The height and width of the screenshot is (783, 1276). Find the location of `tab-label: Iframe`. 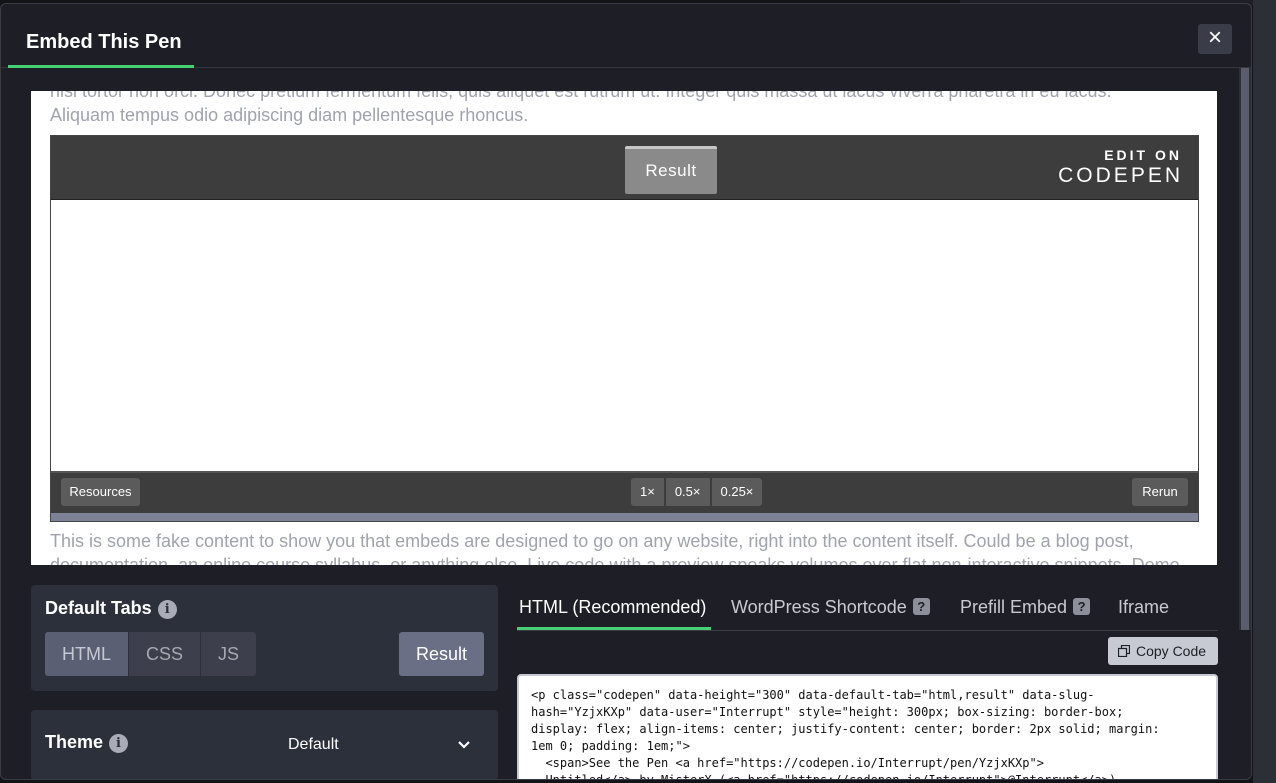

tab-label: Iframe is located at coordinates (1144, 607).